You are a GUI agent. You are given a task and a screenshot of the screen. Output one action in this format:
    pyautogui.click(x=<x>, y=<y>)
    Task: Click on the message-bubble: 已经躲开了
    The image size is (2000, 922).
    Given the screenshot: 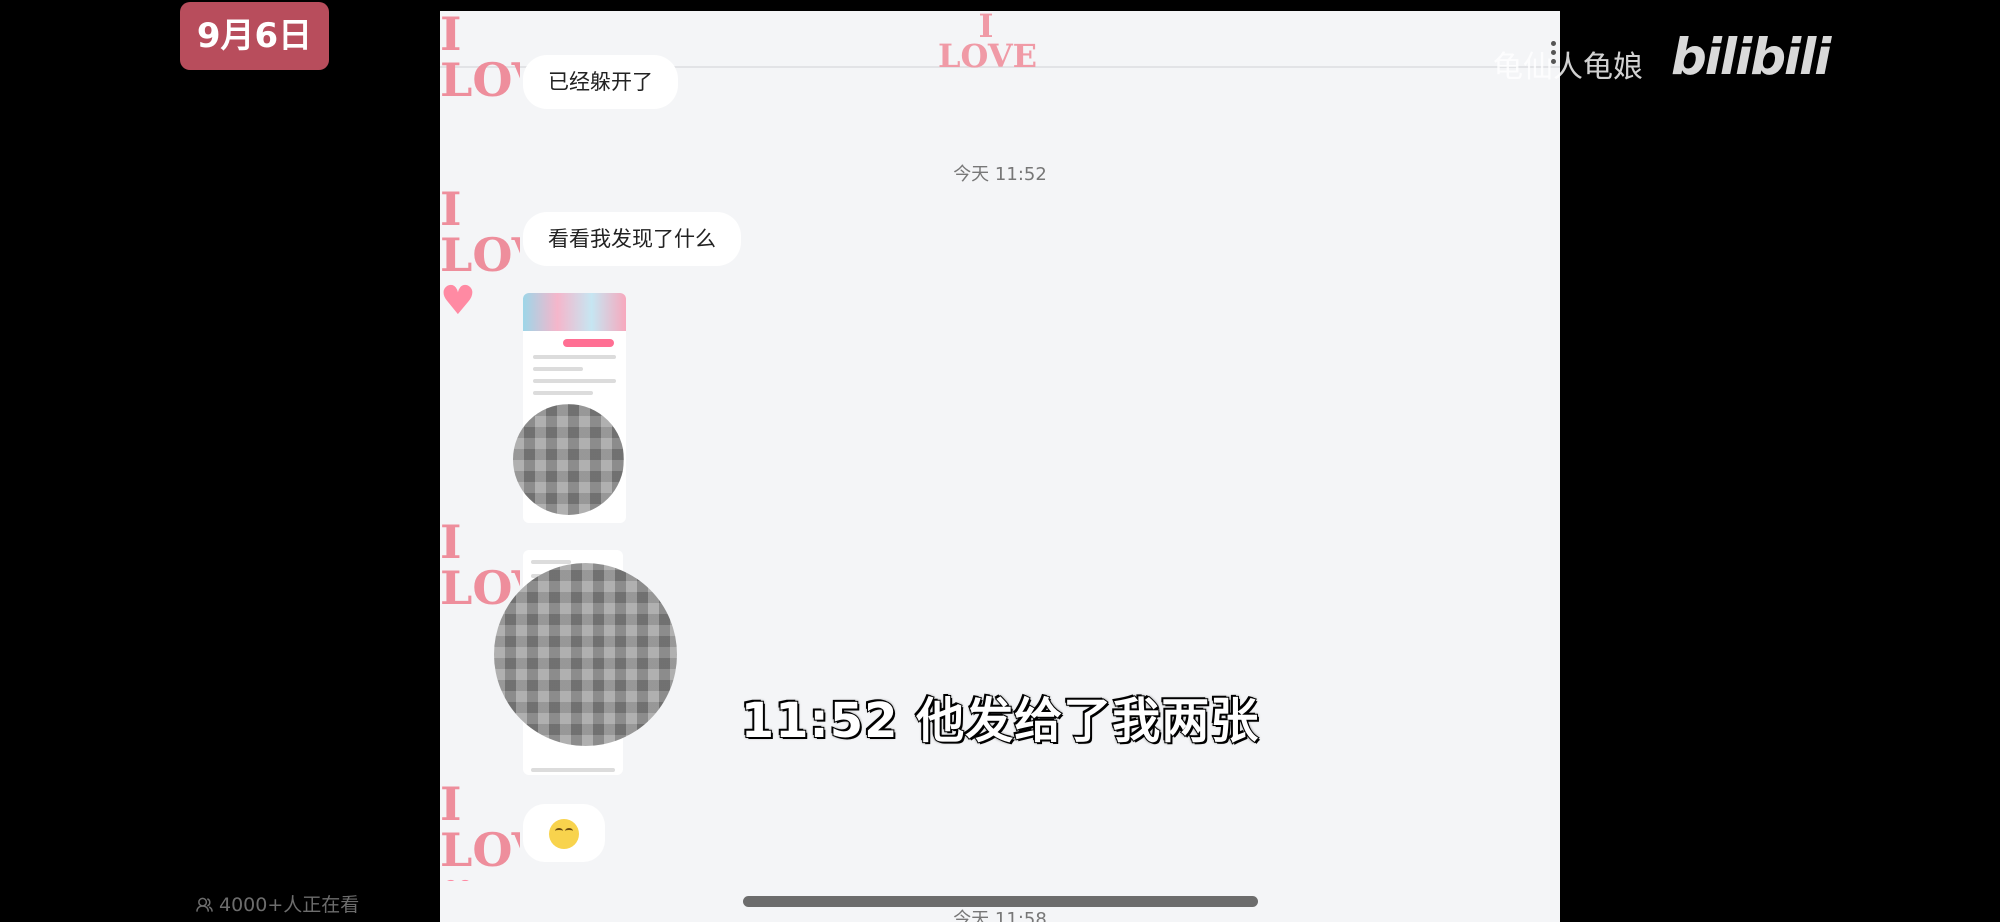 What is the action you would take?
    pyautogui.click(x=600, y=82)
    